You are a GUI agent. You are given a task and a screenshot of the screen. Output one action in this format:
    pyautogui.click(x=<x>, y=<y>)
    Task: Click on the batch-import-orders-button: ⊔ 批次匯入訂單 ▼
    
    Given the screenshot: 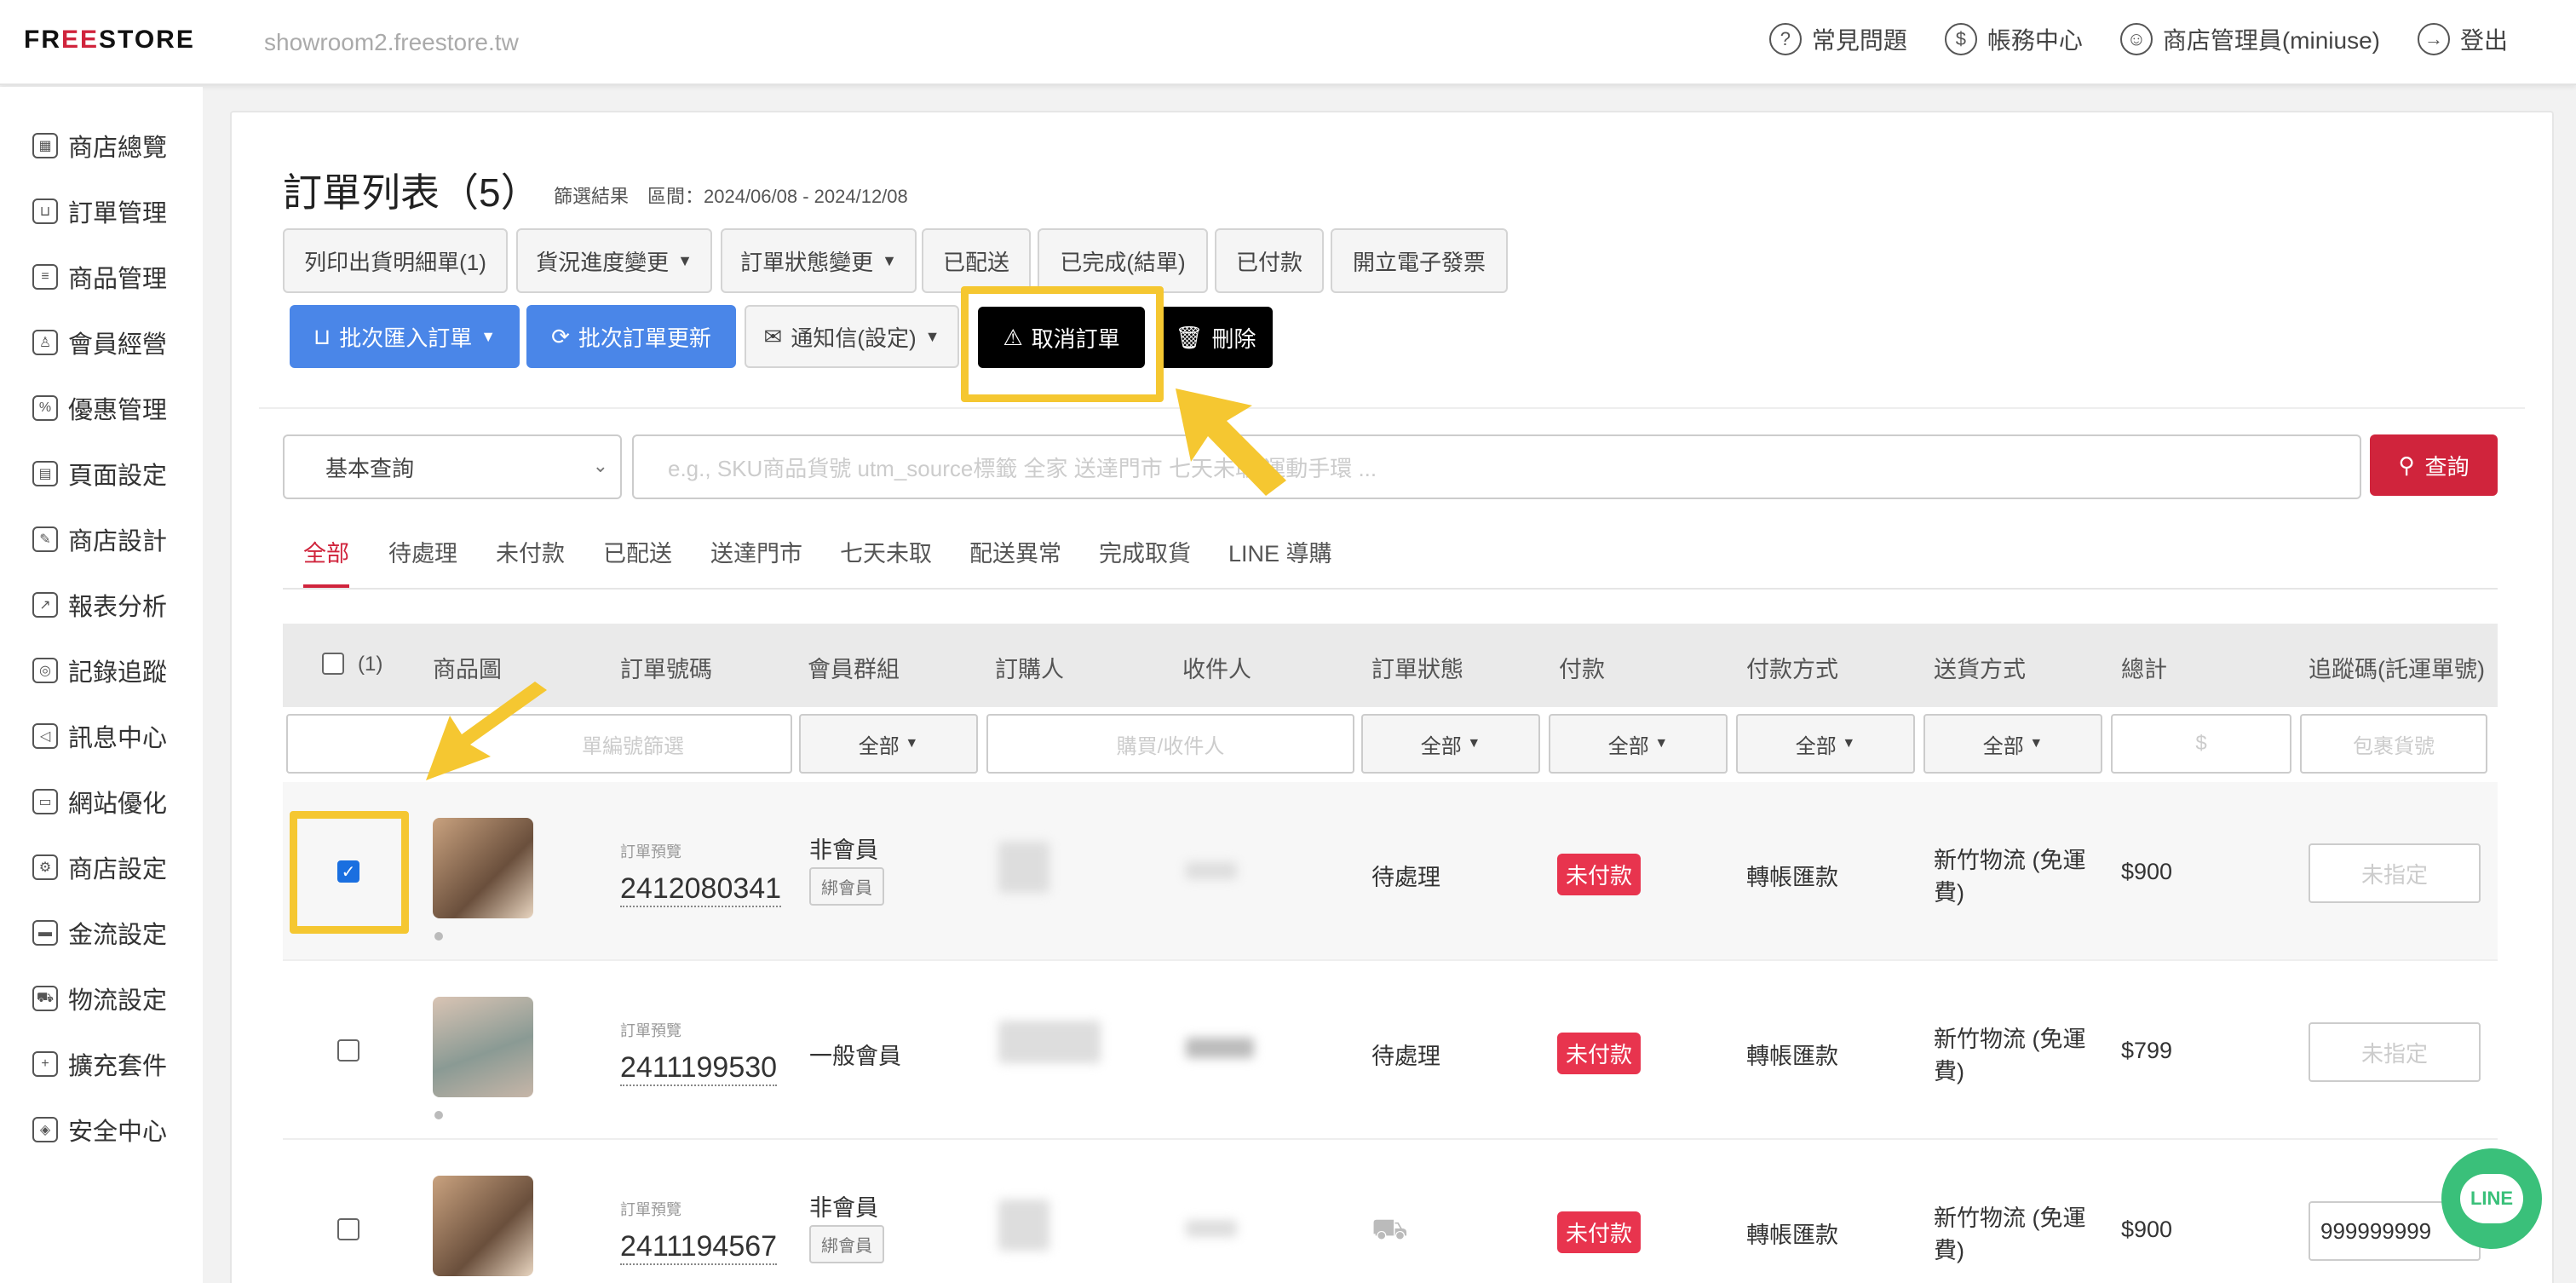 What is the action you would take?
    pyautogui.click(x=405, y=336)
    